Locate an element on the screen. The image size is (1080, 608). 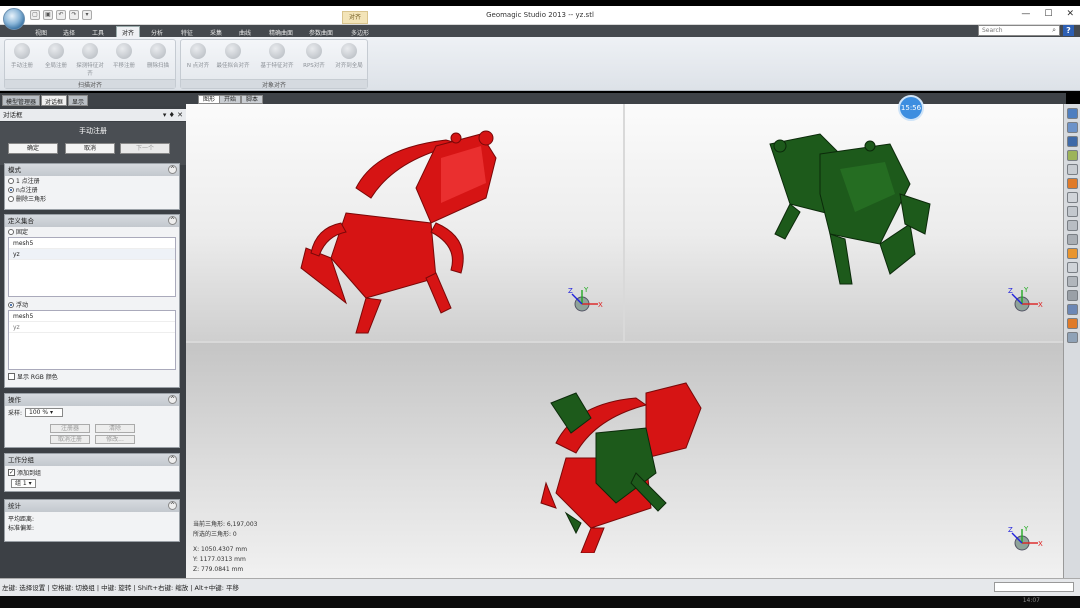
floating-list: mesh5 yz is located at coordinates (92, 340).